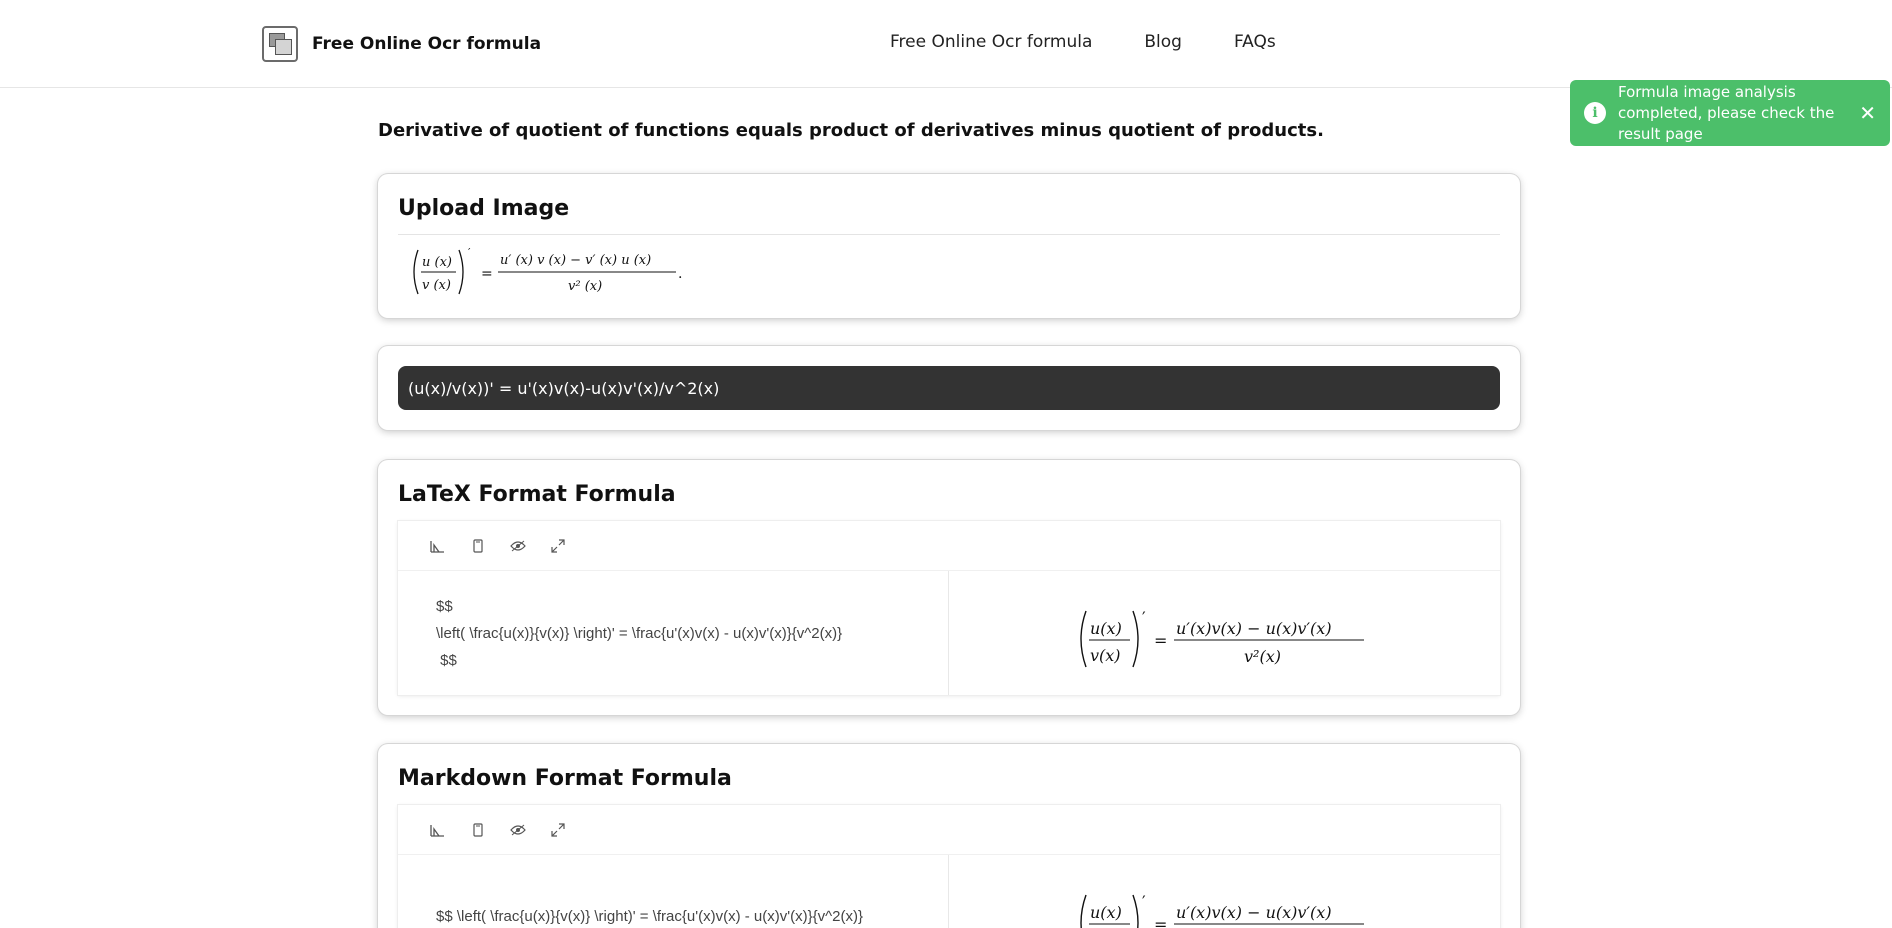  What do you see at coordinates (1595, 113) in the screenshot?
I see `info-icon: i` at bounding box center [1595, 113].